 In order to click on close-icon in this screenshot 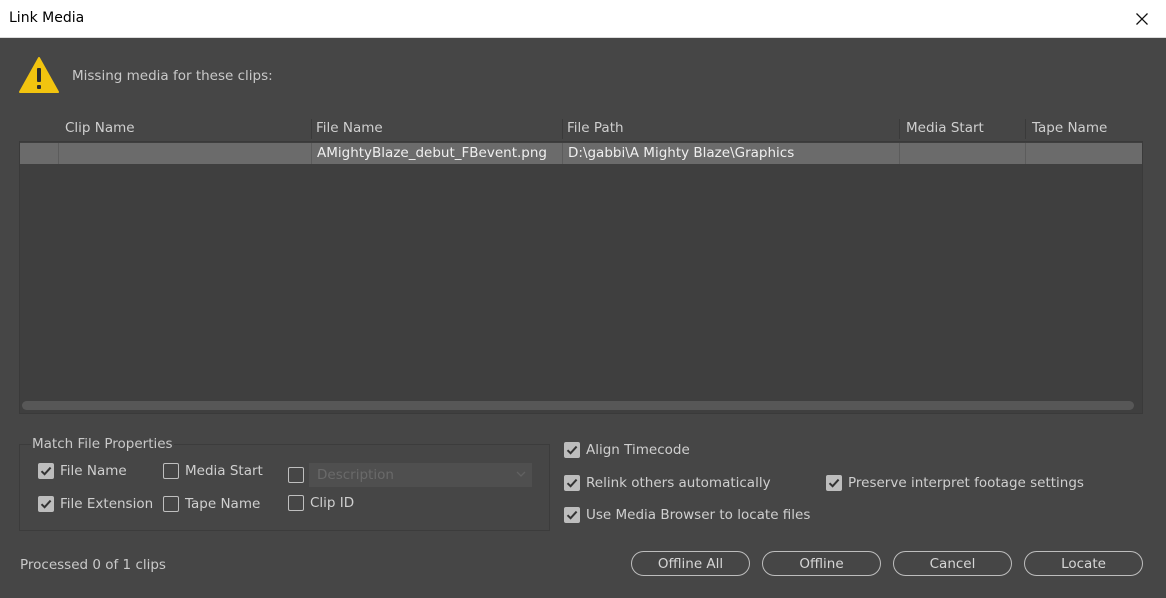, I will do `click(1142, 19)`.